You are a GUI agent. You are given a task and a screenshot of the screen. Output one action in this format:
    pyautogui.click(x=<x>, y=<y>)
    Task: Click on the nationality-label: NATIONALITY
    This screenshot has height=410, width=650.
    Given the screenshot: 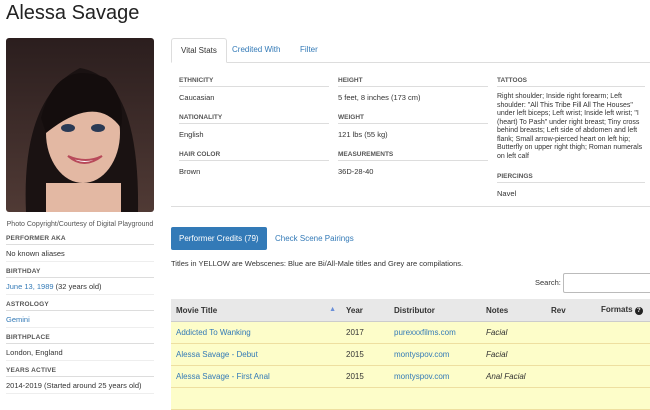 What is the action you would take?
    pyautogui.click(x=254, y=118)
    